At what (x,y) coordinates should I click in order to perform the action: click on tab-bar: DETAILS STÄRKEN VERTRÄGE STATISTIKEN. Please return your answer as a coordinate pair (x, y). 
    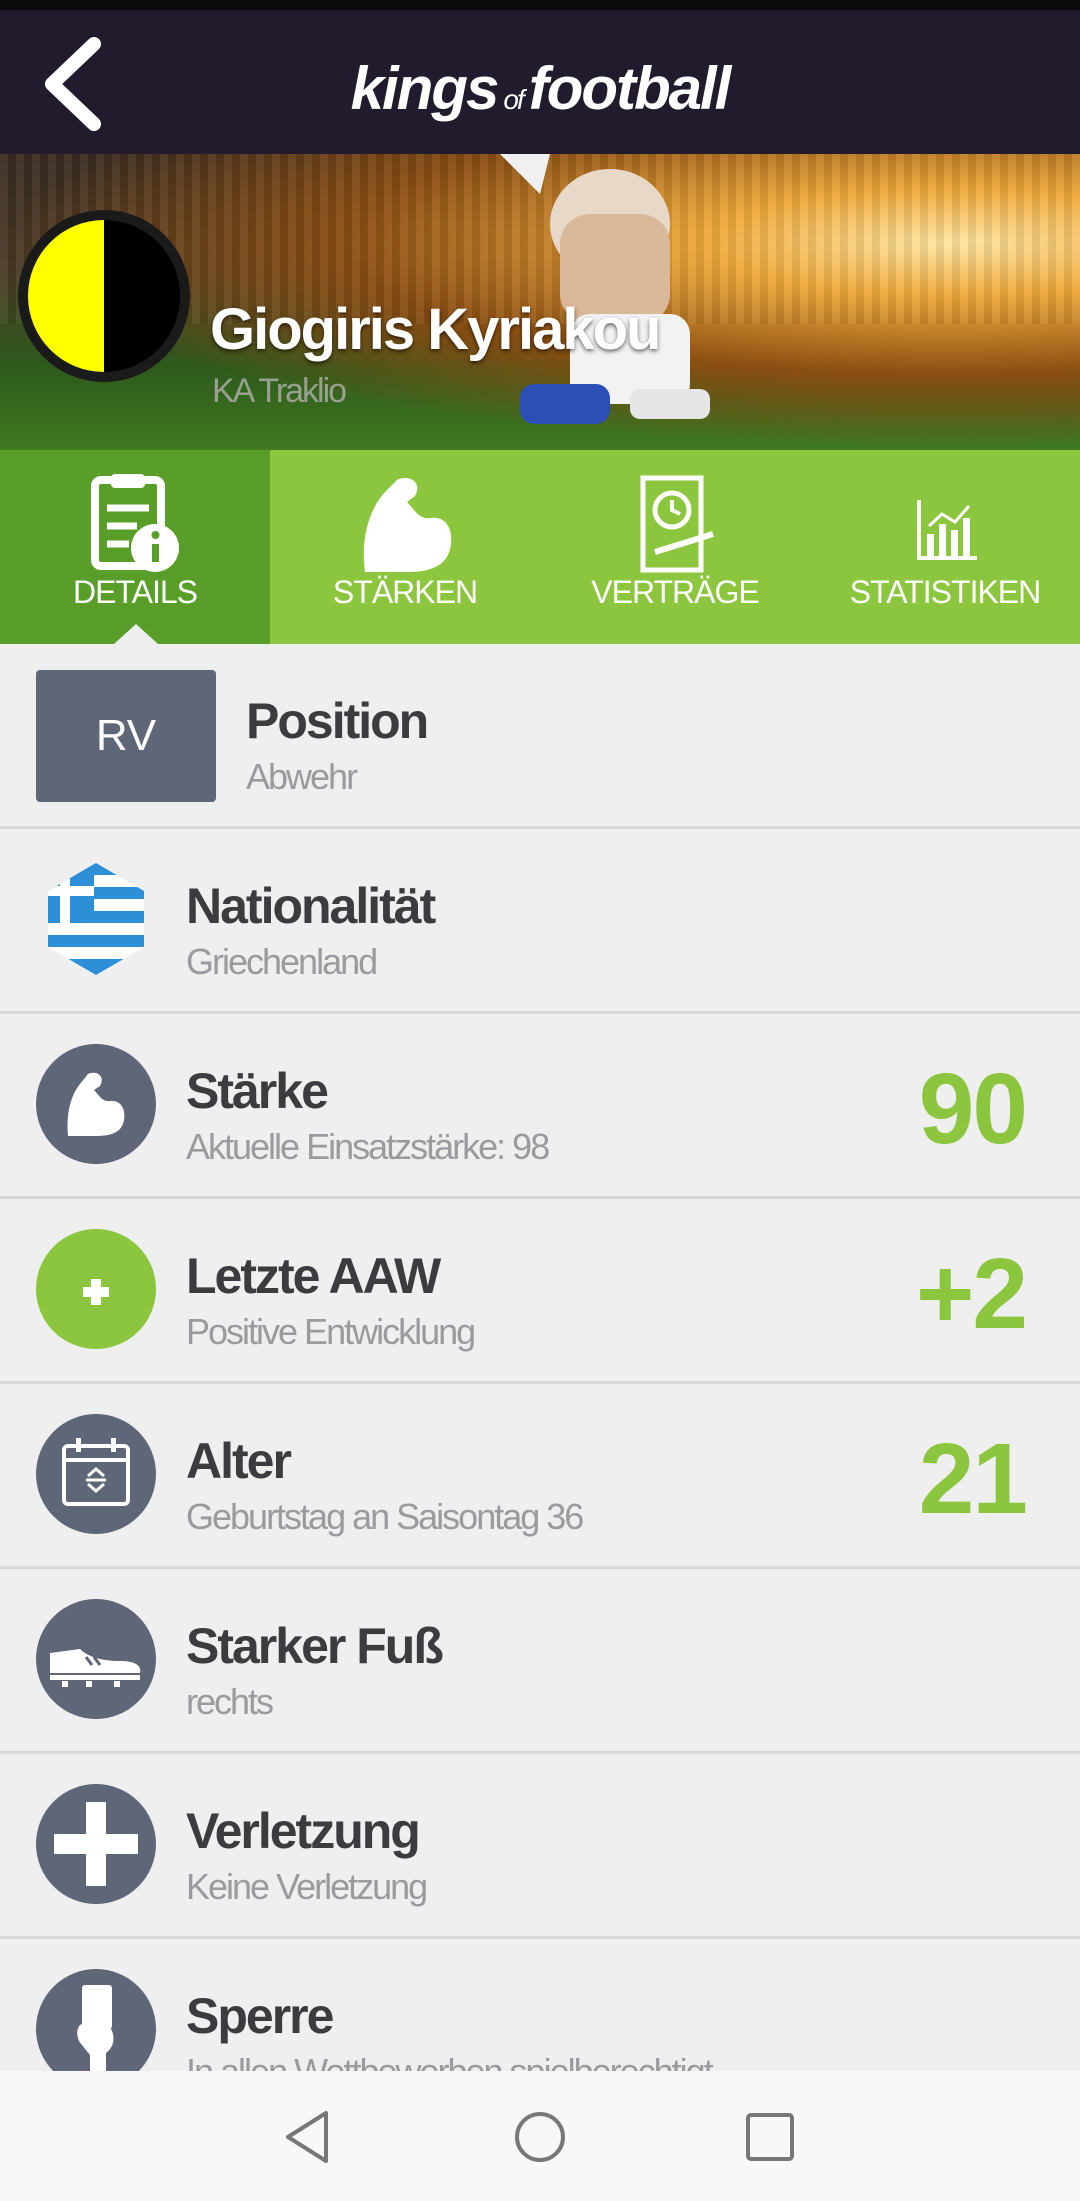
    Looking at the image, I should click on (540, 547).